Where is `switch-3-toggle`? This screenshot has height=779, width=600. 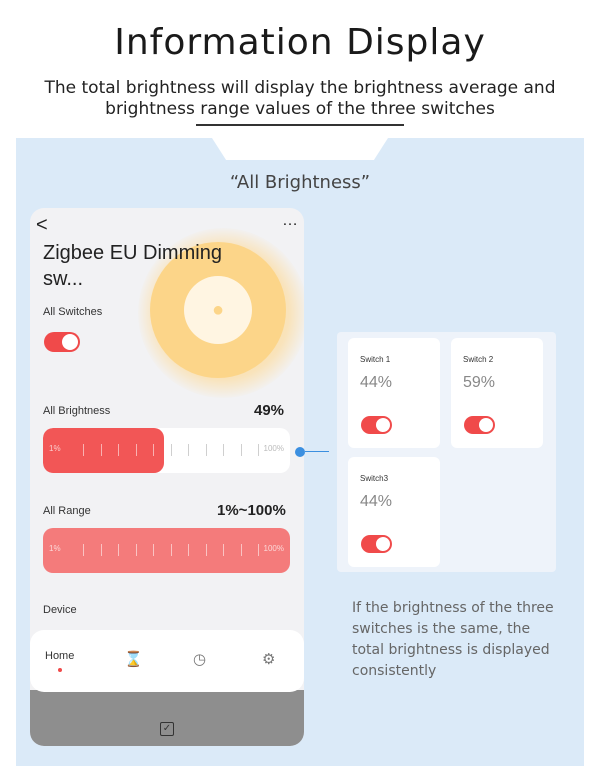
switch-3-toggle is located at coordinates (376, 544).